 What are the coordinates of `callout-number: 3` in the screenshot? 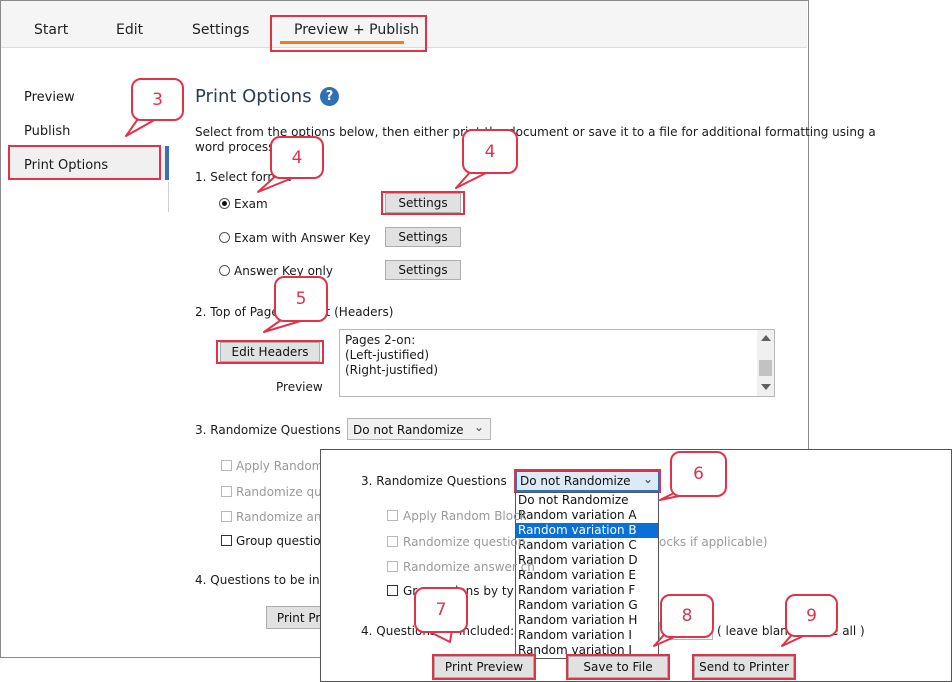 It's located at (157, 99).